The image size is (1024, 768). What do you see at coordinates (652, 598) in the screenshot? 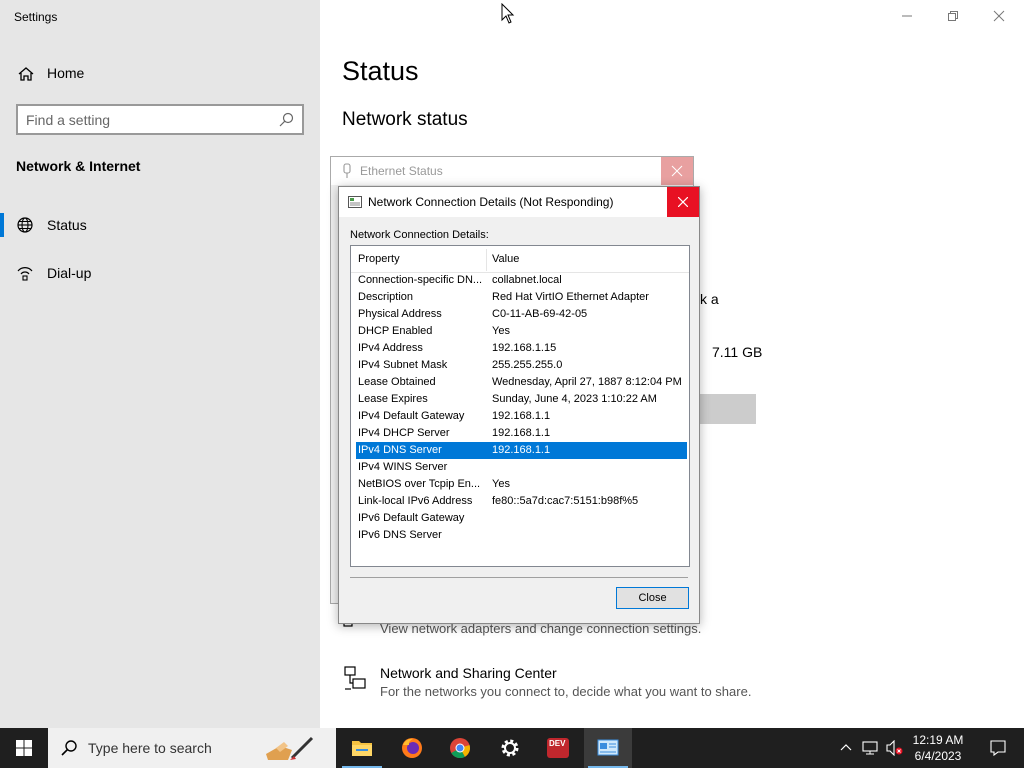
I see `close-button: Close` at bounding box center [652, 598].